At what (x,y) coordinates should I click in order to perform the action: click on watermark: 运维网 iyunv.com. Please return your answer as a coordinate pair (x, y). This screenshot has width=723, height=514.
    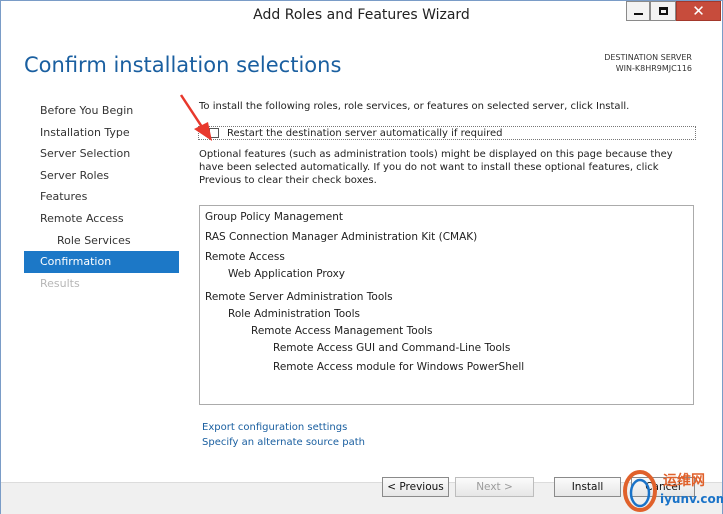
    Looking at the image, I should click on (671, 490).